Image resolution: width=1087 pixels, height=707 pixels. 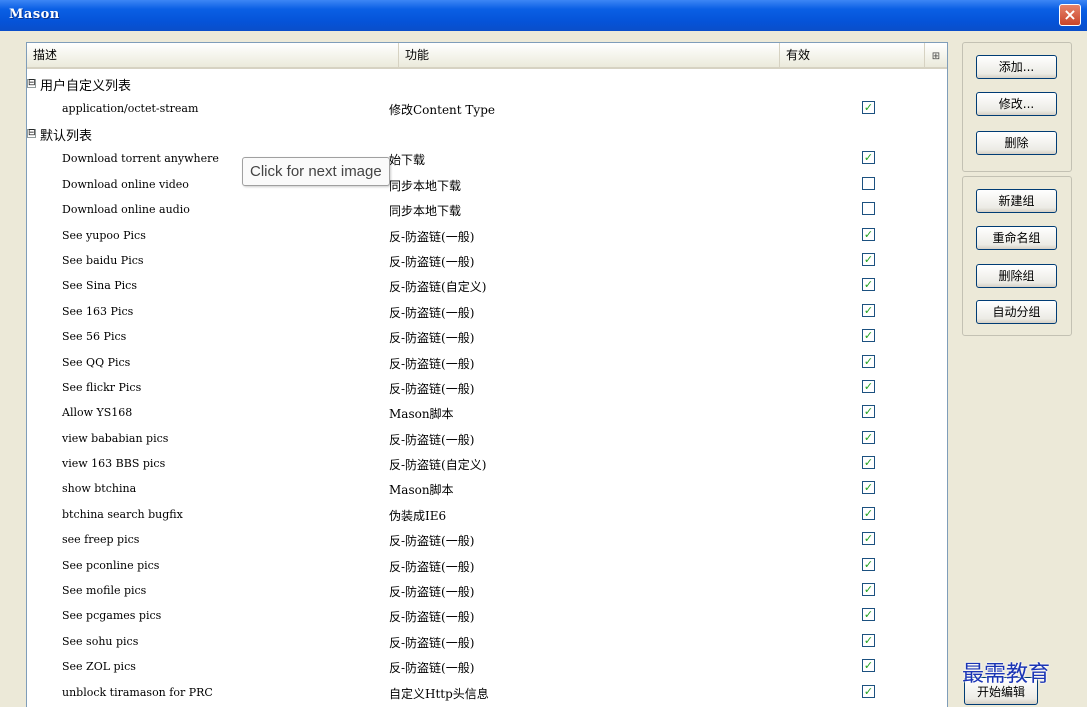 I want to click on table-row: application/octet-stream 修改Content Type ✓, so click(x=487, y=109).